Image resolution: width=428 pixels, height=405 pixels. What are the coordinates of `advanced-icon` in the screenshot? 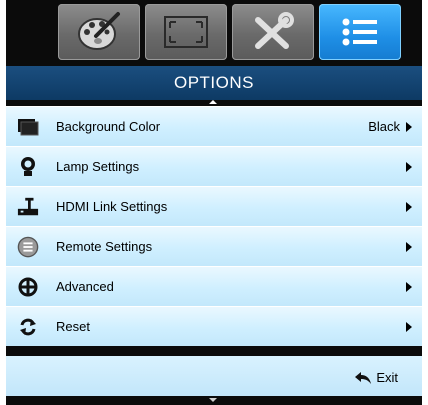 It's located at (28, 287).